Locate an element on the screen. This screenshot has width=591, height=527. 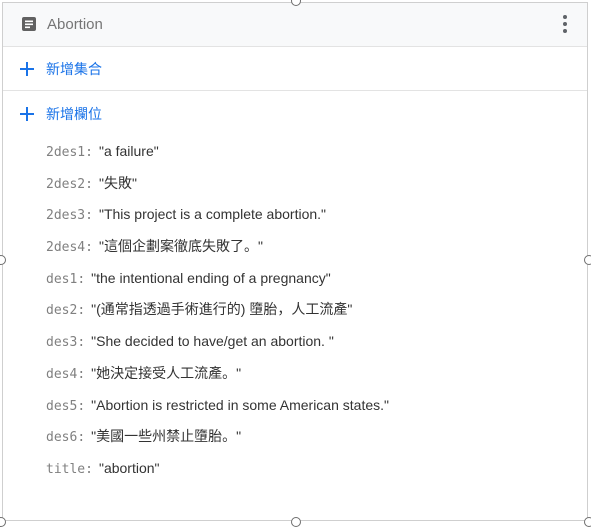
field-key: 2des3 is located at coordinates (66, 216).